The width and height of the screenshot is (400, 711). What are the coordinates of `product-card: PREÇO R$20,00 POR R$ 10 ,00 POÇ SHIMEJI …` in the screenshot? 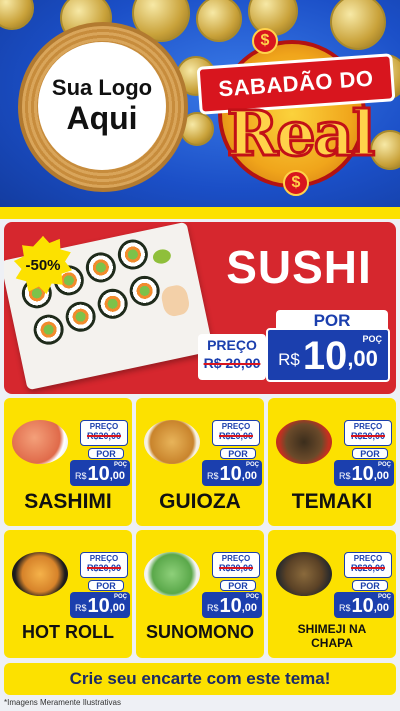 It's located at (332, 594).